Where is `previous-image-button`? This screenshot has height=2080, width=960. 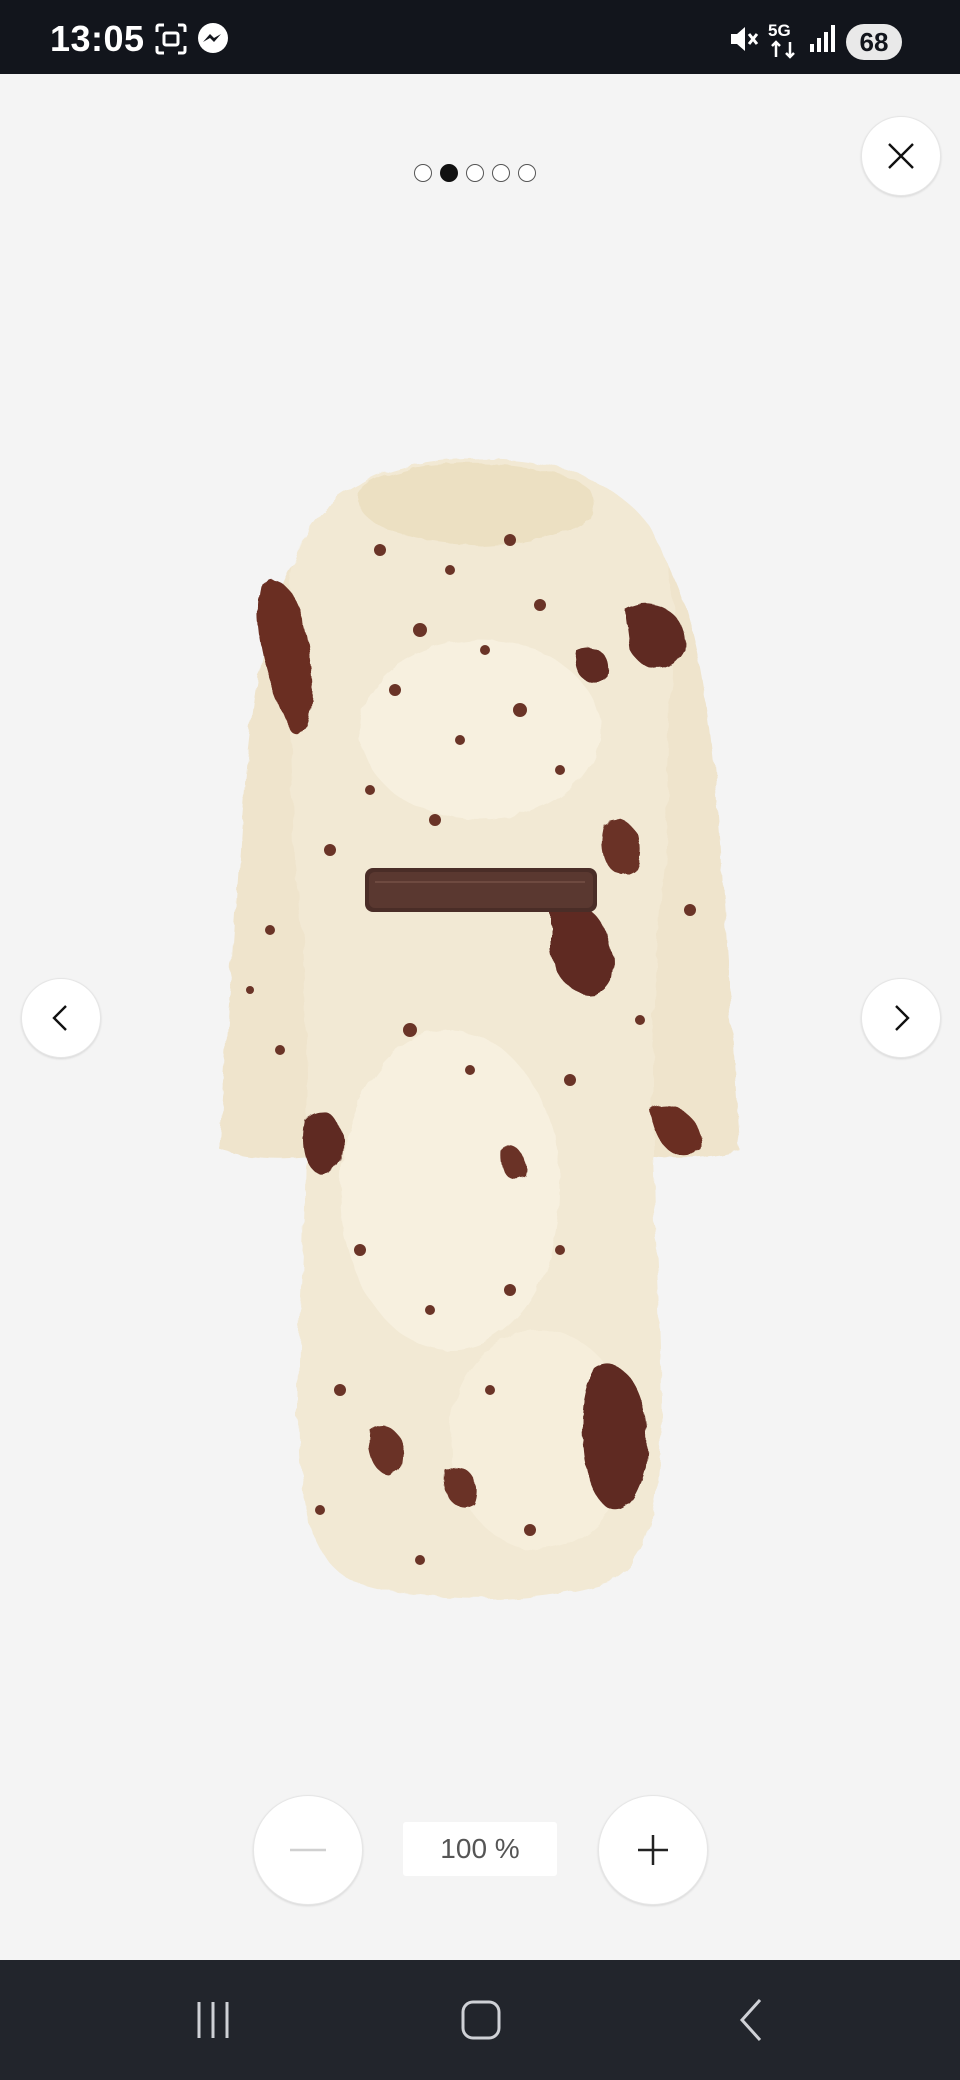 previous-image-button is located at coordinates (61, 1018).